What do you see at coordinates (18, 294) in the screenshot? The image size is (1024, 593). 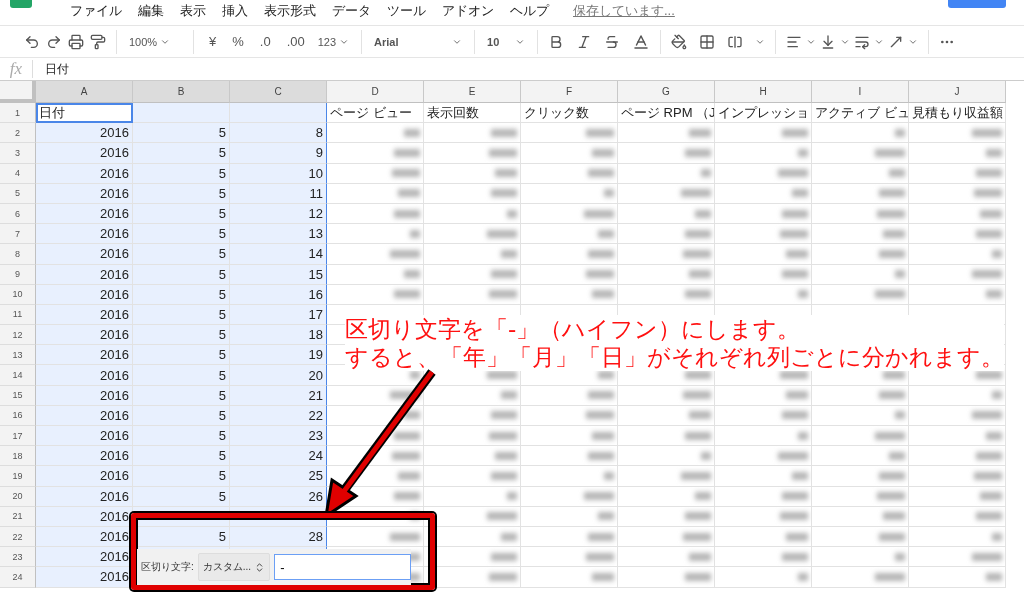 I see `row-header: 10` at bounding box center [18, 294].